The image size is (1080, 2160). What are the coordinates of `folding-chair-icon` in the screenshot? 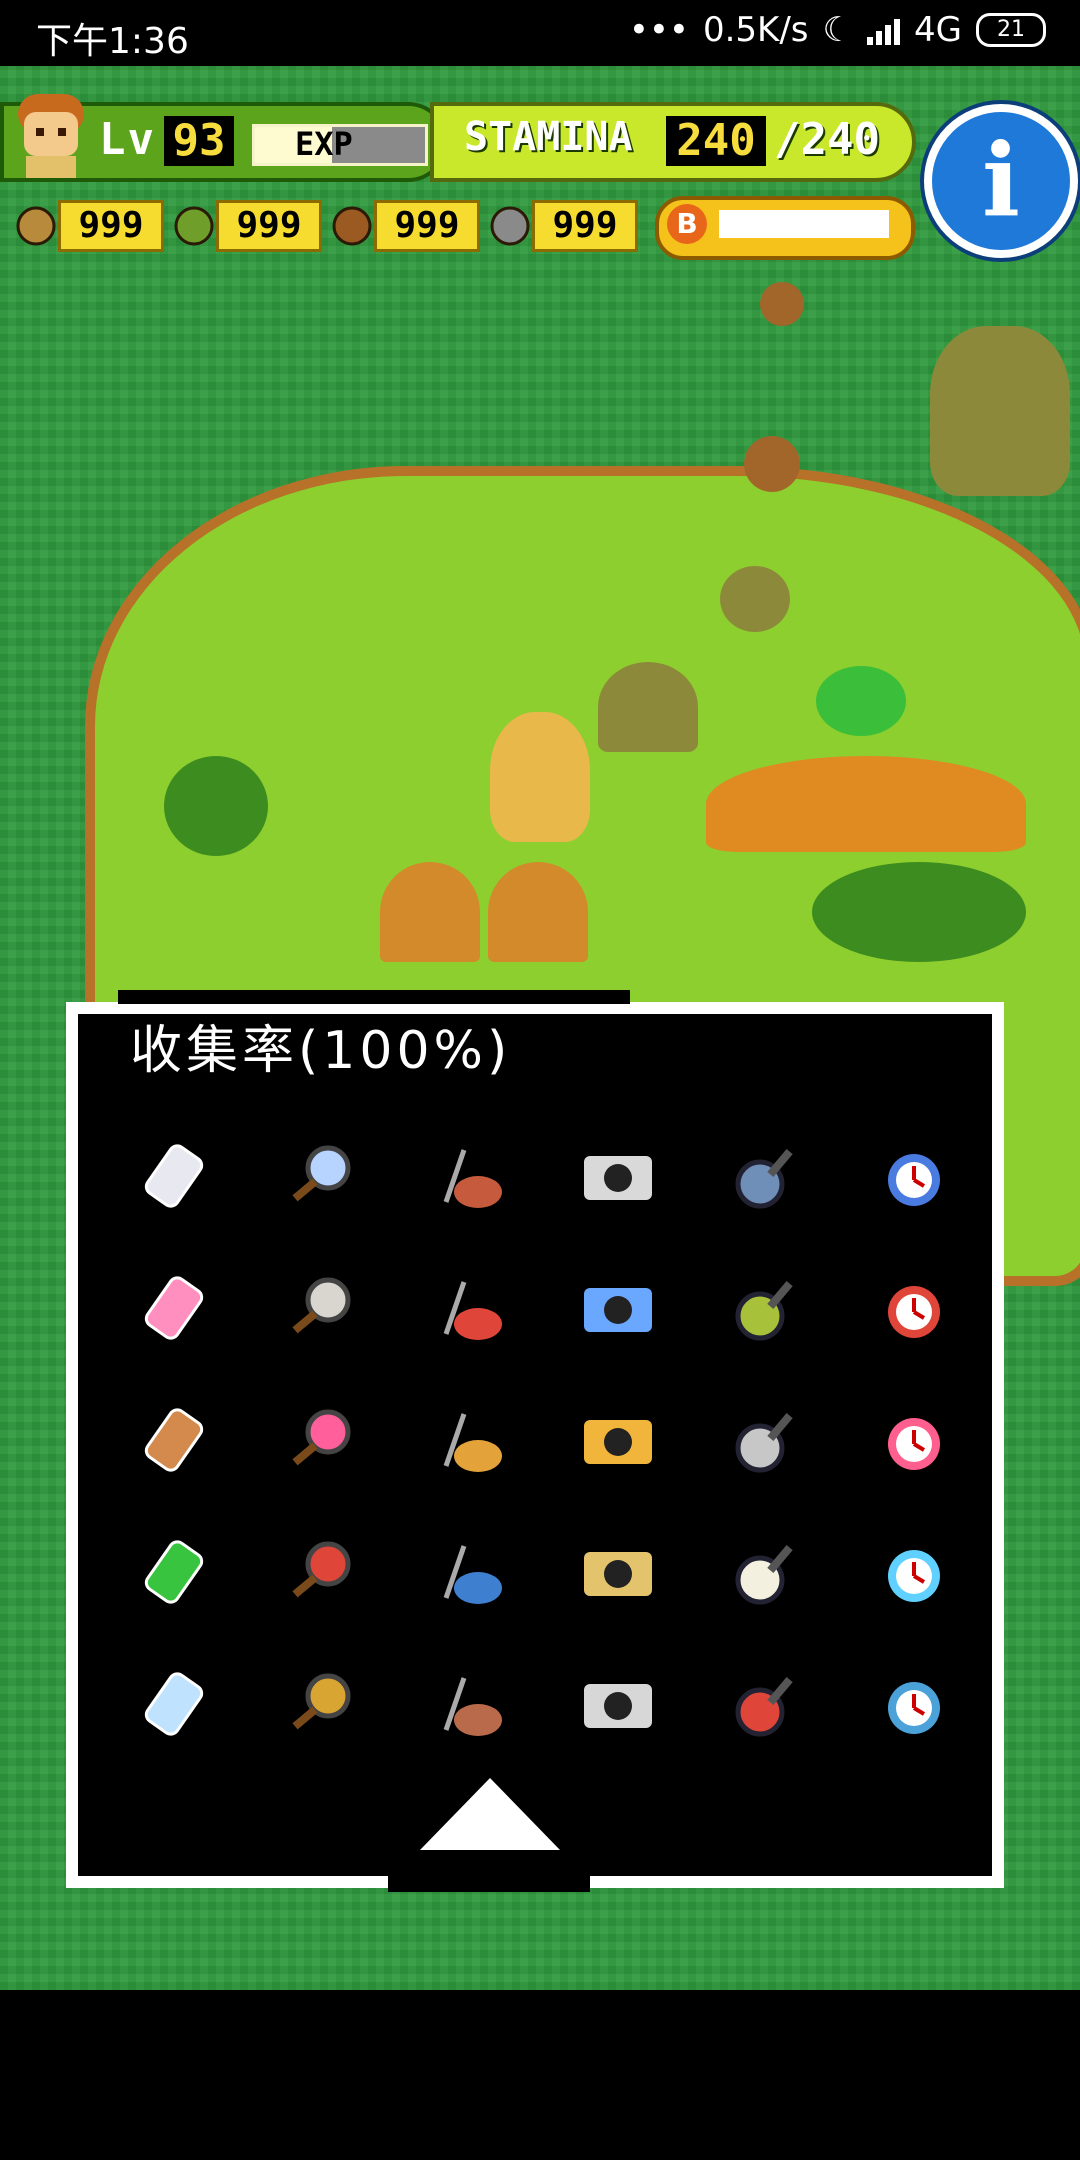 It's located at (618, 1310).